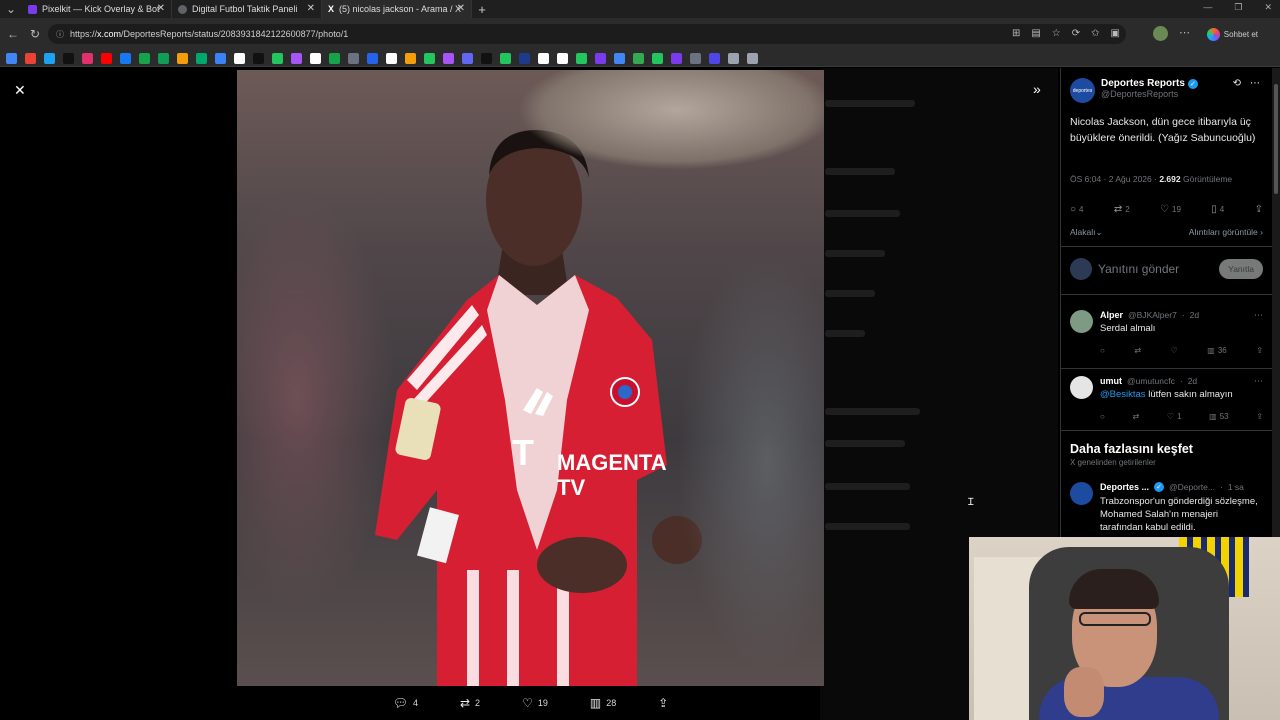 The image size is (1280, 720). Describe the element at coordinates (1095, 33) in the screenshot. I see `favorites-icon: ✩` at that location.